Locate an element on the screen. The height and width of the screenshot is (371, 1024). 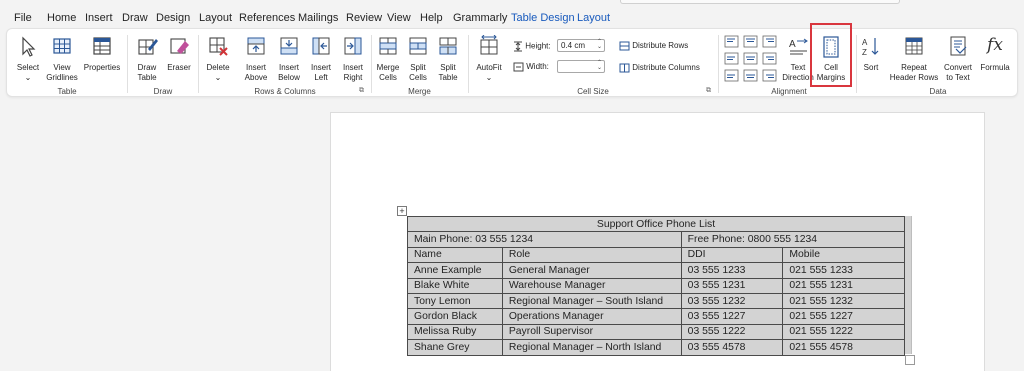
insert-left-label-1: Insert is located at coordinates (320, 67).